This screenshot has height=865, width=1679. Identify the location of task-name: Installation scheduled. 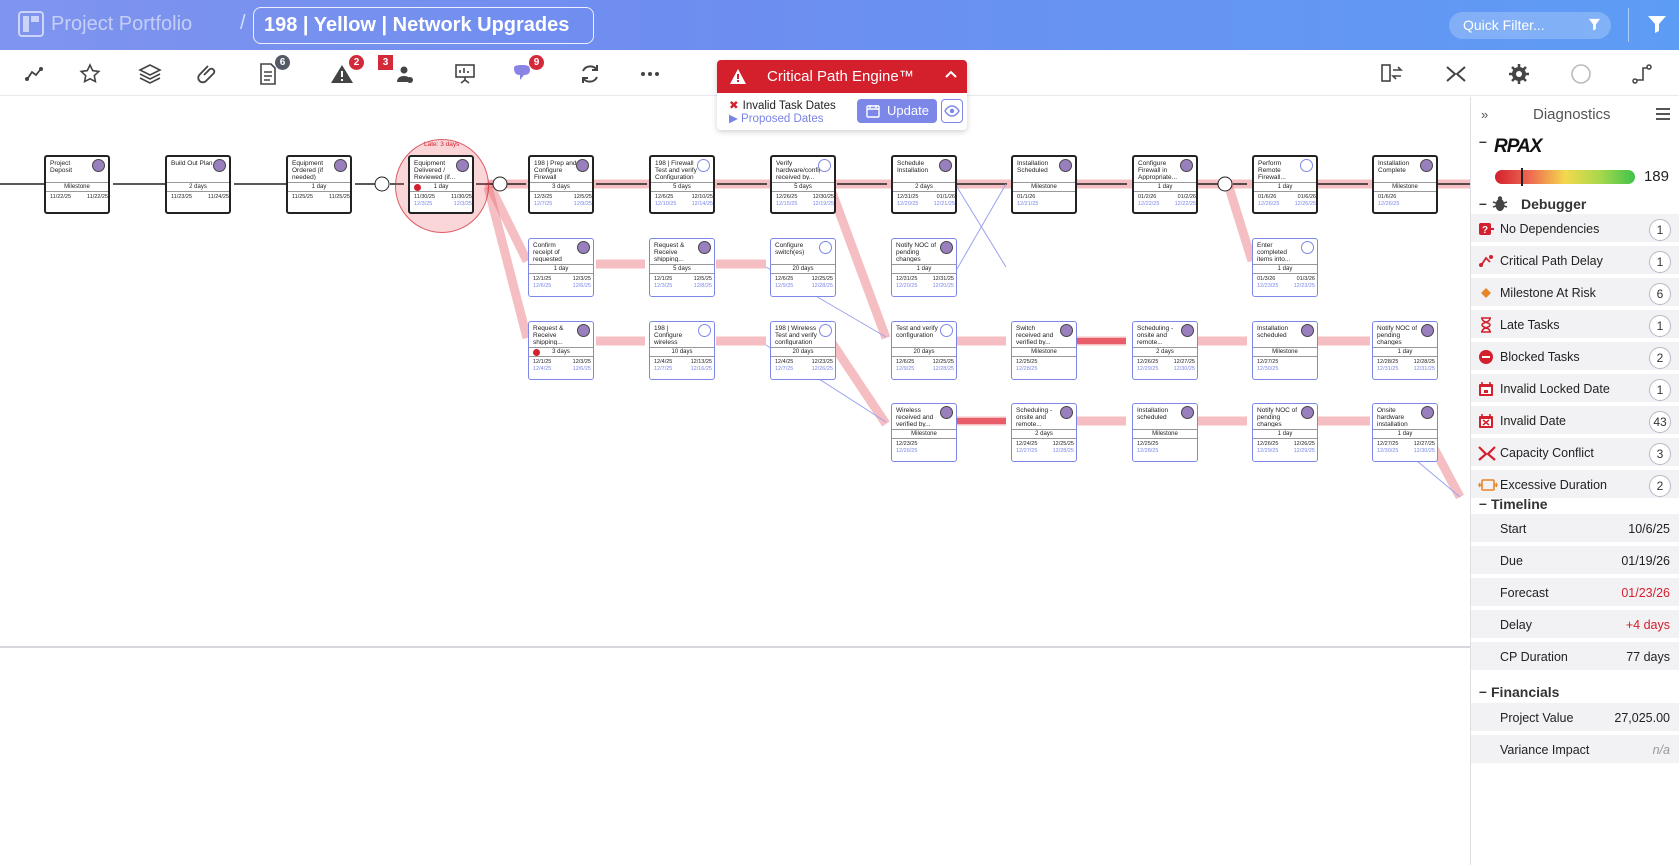
(1273, 332).